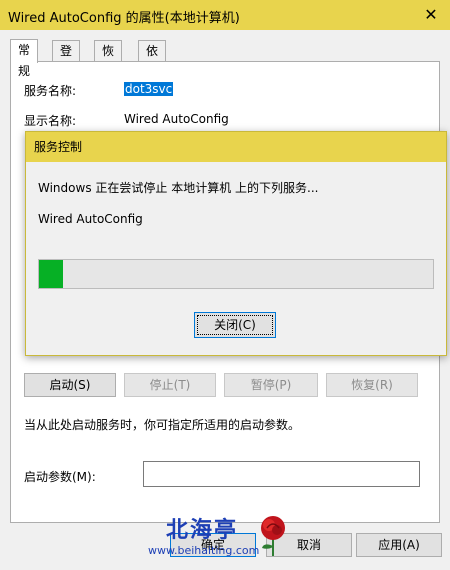 The image size is (450, 570). I want to click on dialog-close-button: 关闭(C), so click(235, 325).